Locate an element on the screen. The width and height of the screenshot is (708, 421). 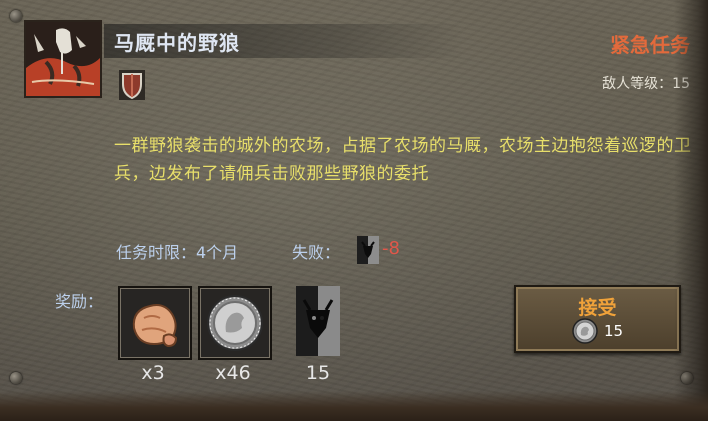
enemy-level-label: 敌人等级： is located at coordinates (637, 84).